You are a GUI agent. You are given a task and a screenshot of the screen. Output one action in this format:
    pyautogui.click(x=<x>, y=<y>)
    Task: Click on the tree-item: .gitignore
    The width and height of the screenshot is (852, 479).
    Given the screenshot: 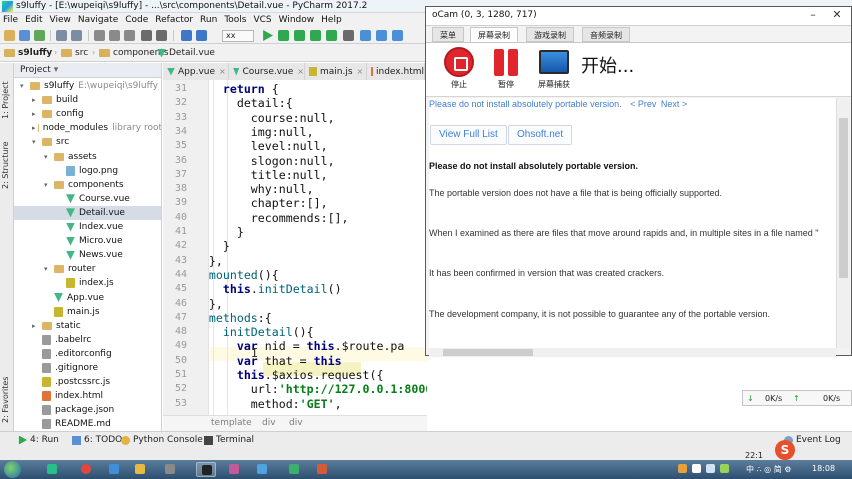 What is the action you would take?
    pyautogui.click(x=87, y=368)
    